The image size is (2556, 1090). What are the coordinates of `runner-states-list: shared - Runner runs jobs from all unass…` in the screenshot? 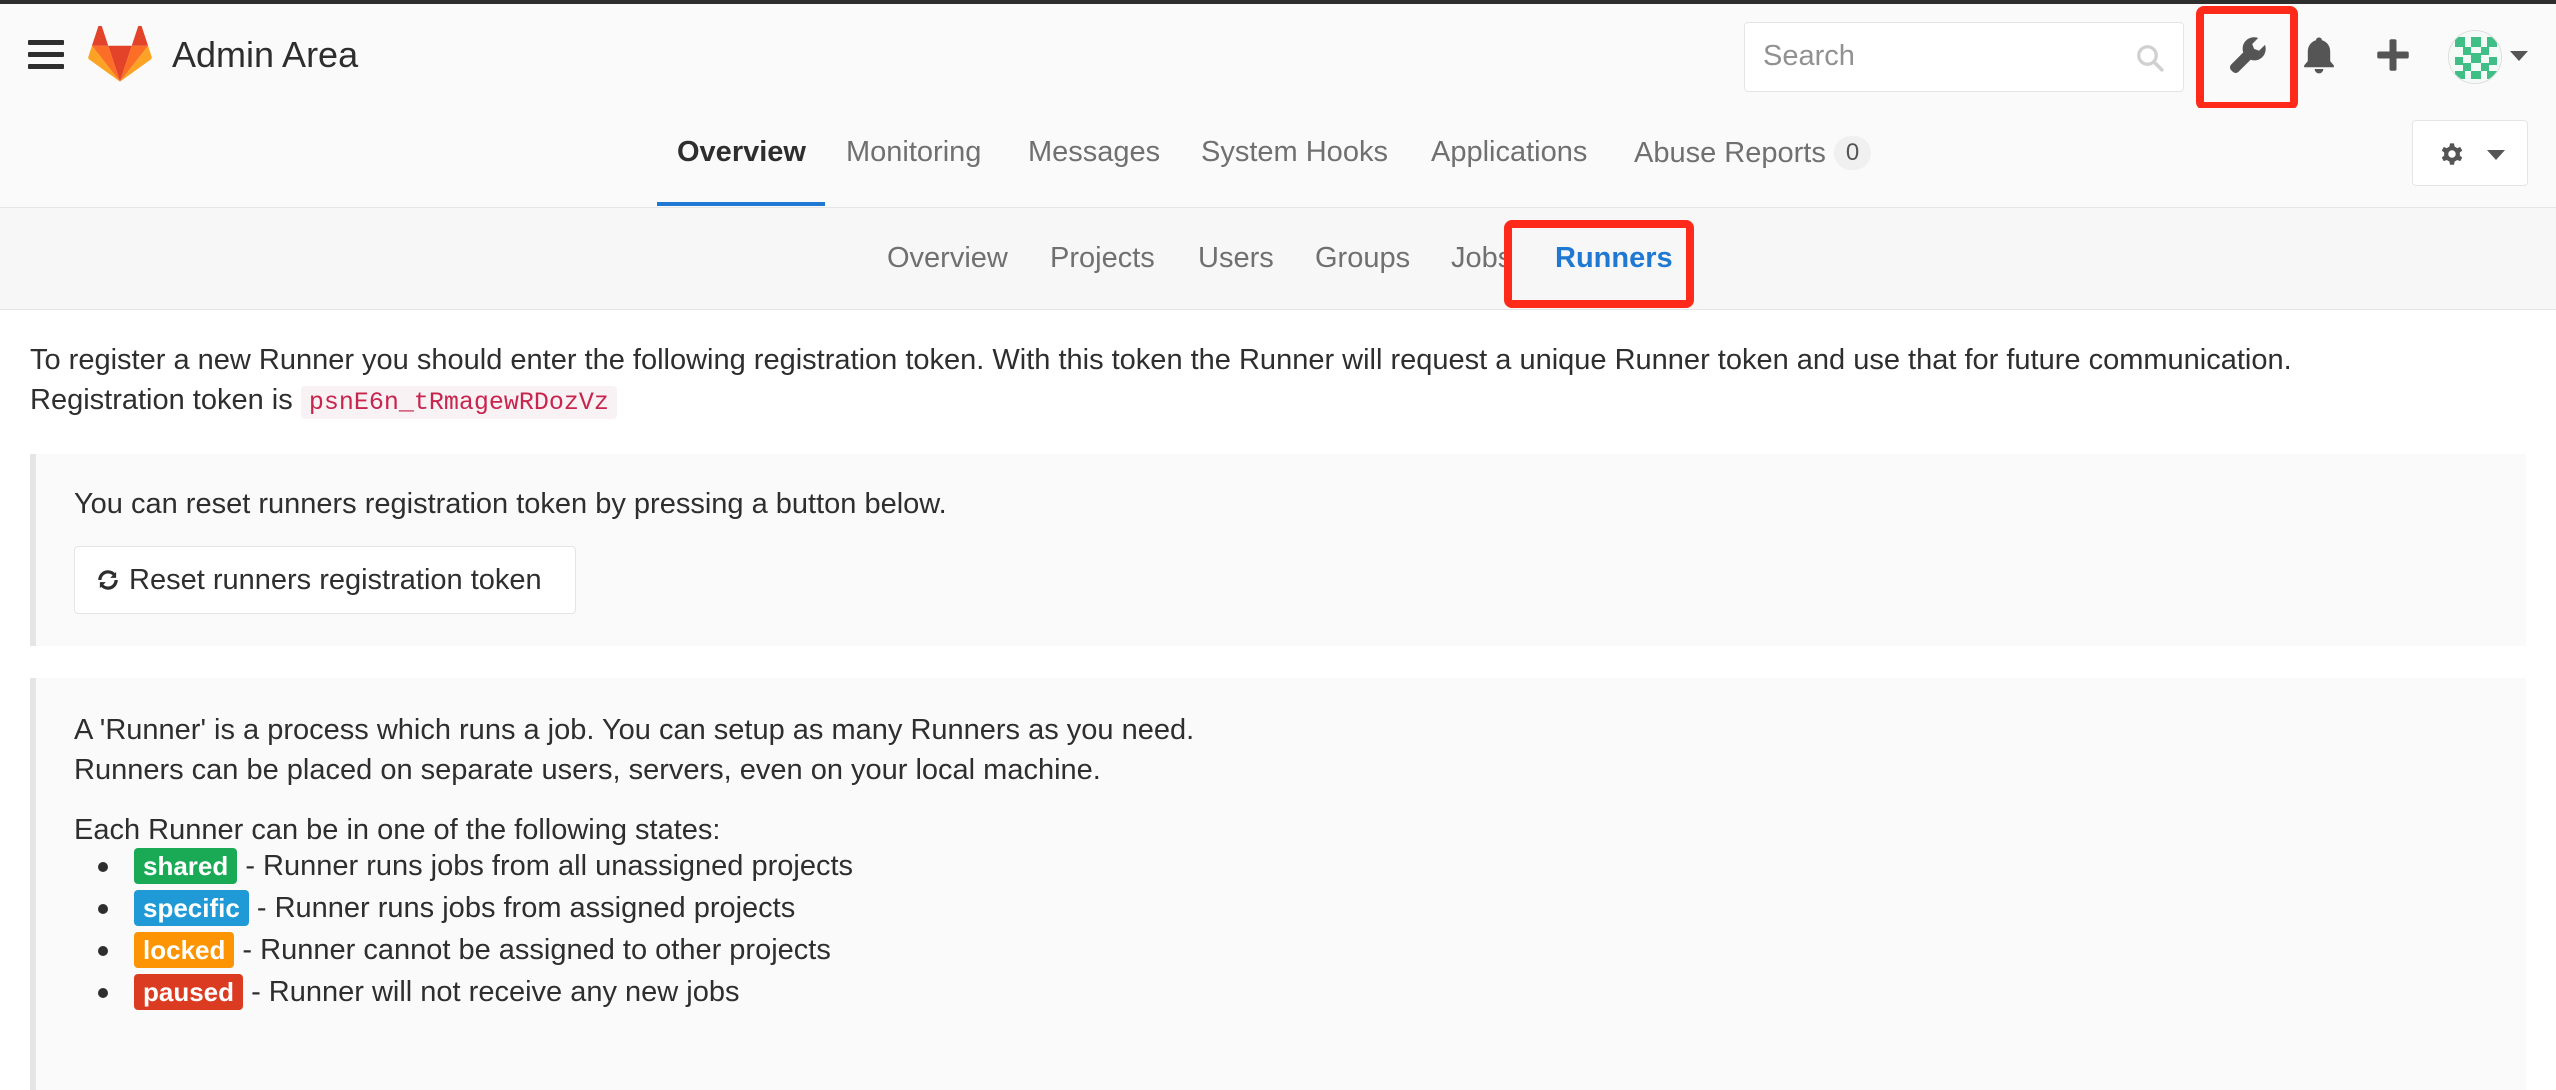 It's located at (469, 930).